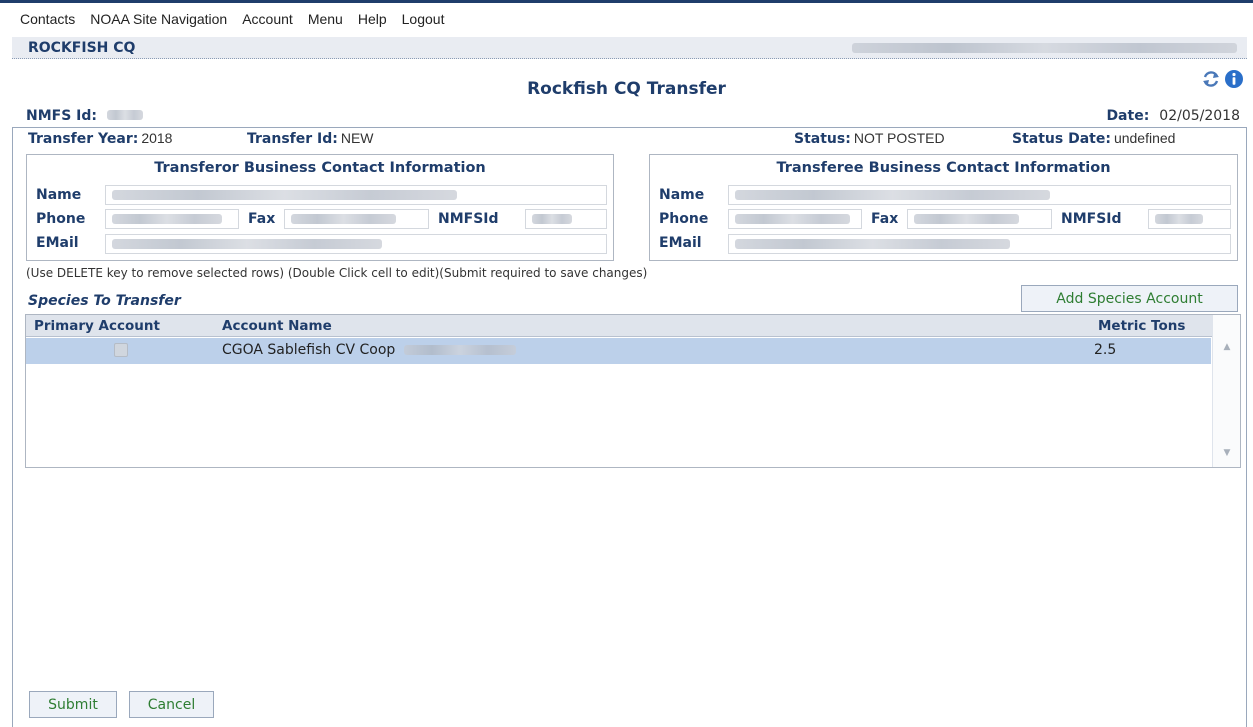 The height and width of the screenshot is (727, 1253). Describe the element at coordinates (325, 19) in the screenshot. I see `menu-menu: Menu` at that location.